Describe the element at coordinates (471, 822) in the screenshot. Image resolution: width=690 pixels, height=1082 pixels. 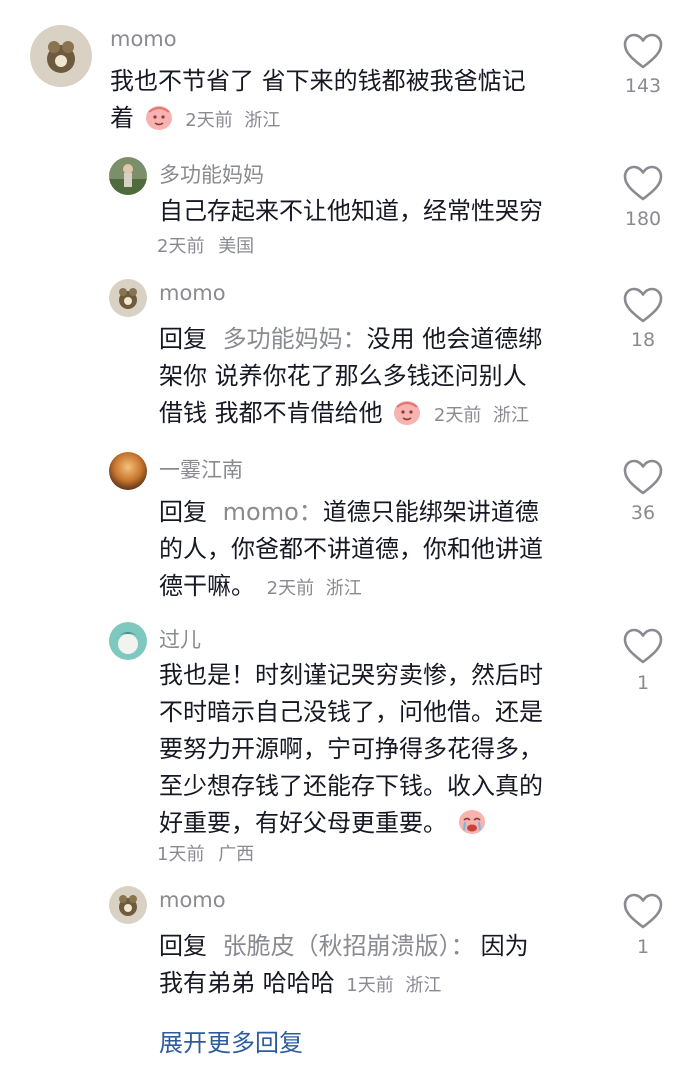
I see `crying-face-icon` at that location.